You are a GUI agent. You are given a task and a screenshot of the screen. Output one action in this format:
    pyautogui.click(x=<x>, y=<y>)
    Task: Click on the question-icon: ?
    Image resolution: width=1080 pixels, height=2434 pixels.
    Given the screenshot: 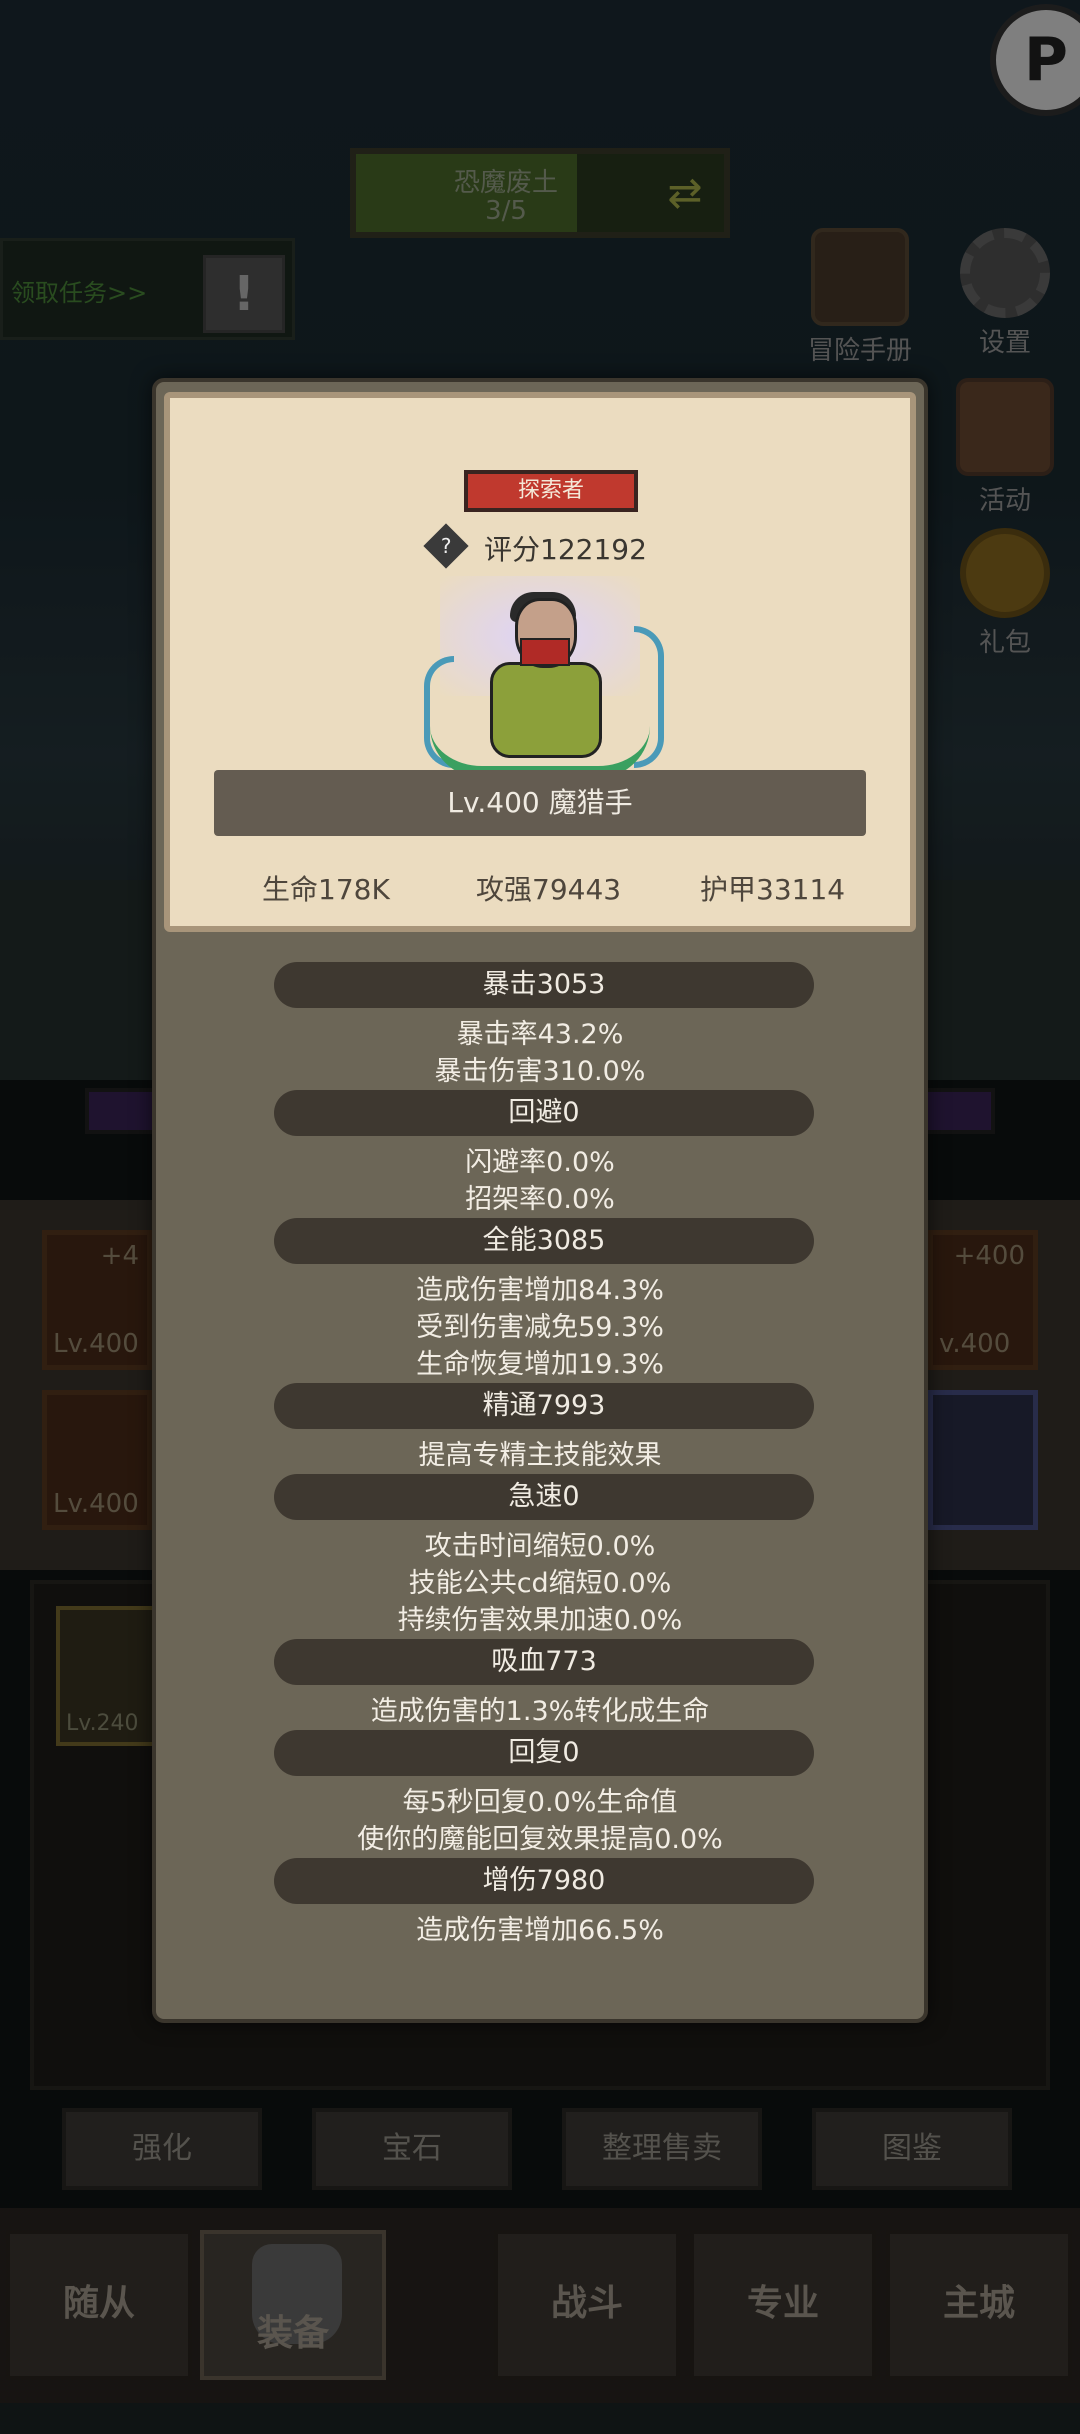 What is the action you would take?
    pyautogui.click(x=446, y=546)
    